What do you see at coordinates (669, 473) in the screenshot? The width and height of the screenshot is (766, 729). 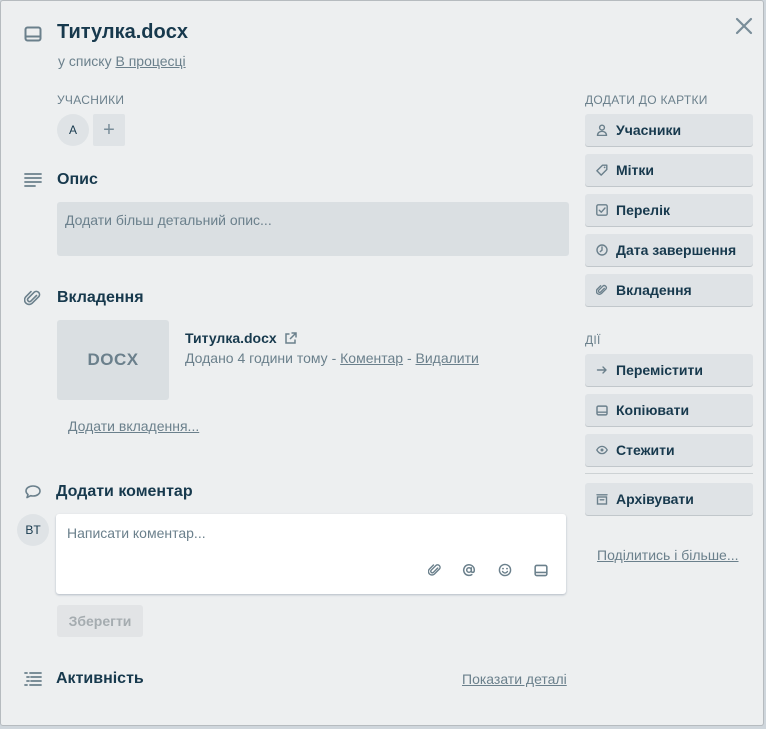 I see `sidebar-divider` at bounding box center [669, 473].